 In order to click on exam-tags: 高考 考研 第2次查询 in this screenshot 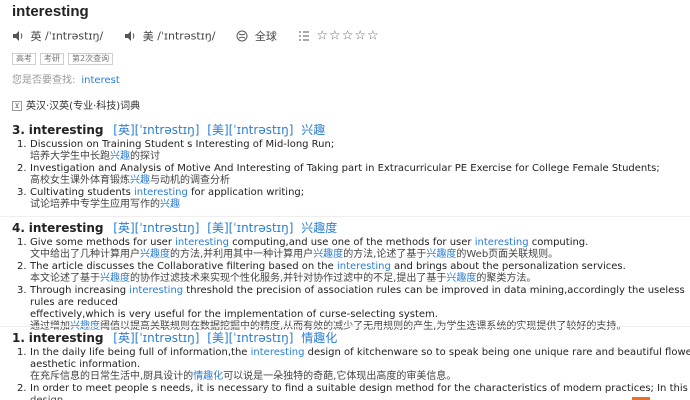, I will do `click(64, 58)`.